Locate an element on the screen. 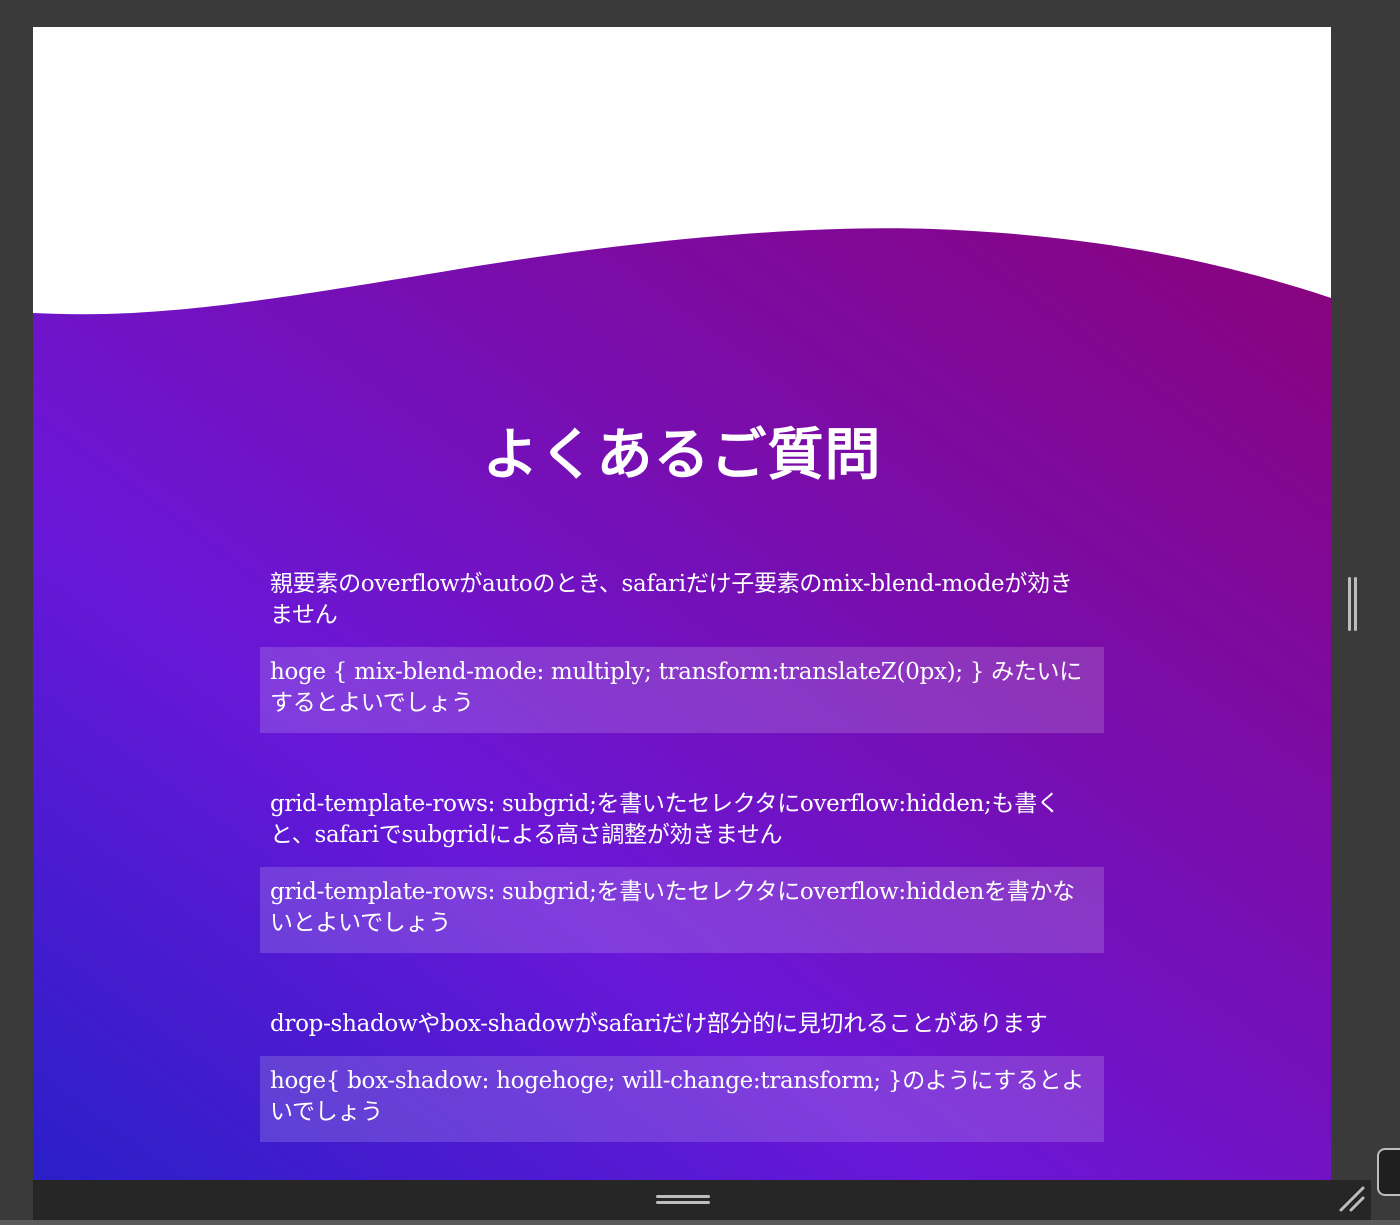 This screenshot has width=1400, height=1225. vertical-resize-grip-icon is located at coordinates (1352, 604).